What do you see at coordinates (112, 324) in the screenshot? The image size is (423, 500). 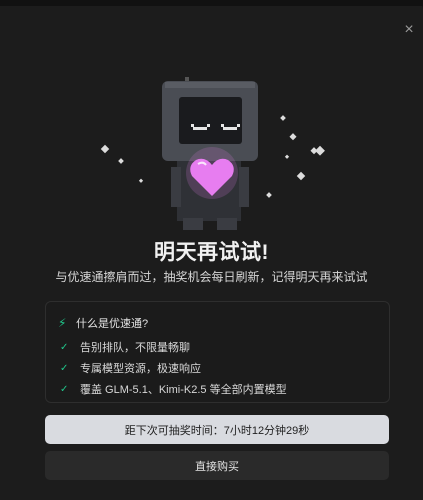 I see `benefits-heading-label: 什么是优速通?` at bounding box center [112, 324].